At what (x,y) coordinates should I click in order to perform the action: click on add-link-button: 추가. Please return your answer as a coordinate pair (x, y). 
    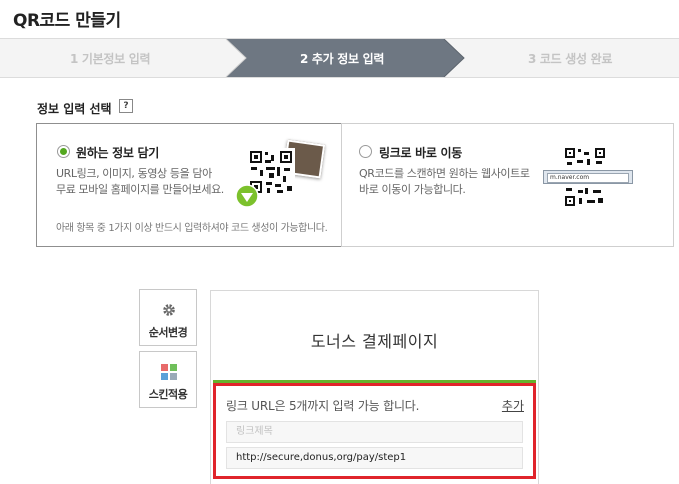
    Looking at the image, I should click on (513, 405).